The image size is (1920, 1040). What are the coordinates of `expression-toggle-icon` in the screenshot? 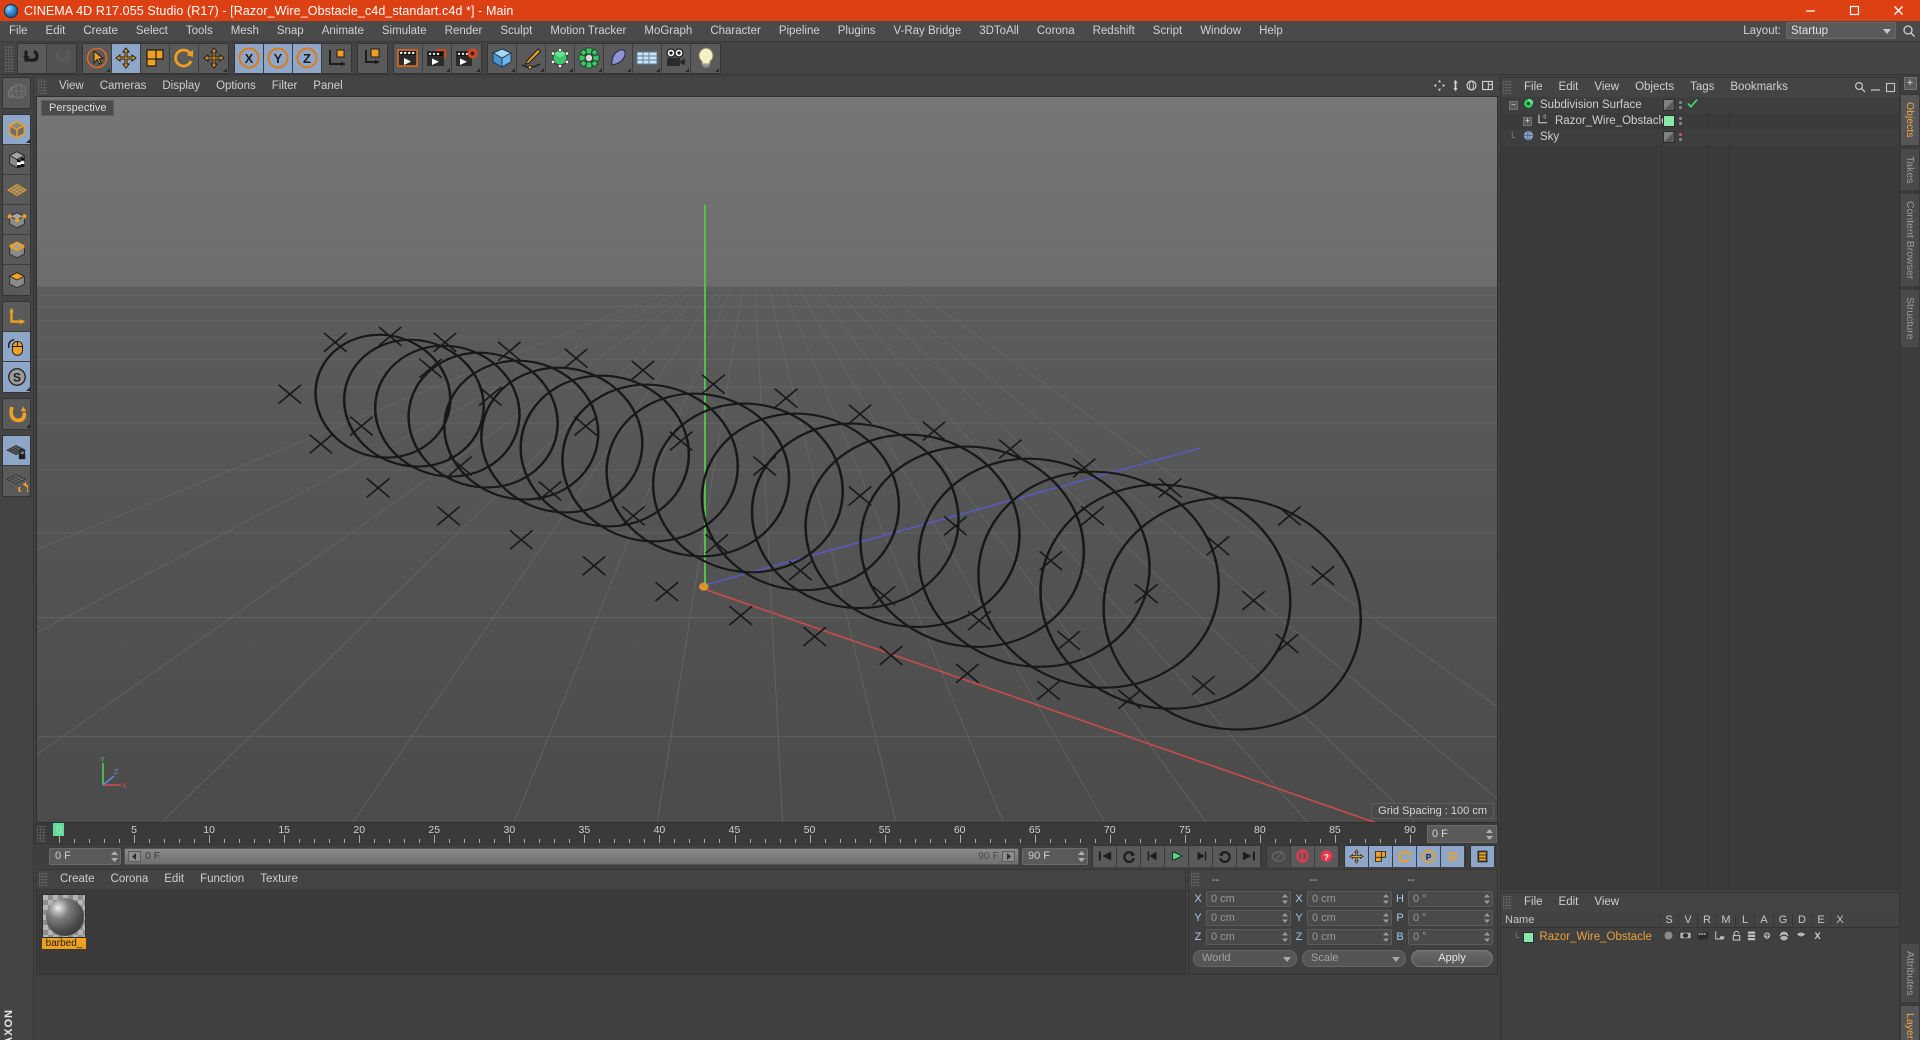 It's located at (1801, 937).